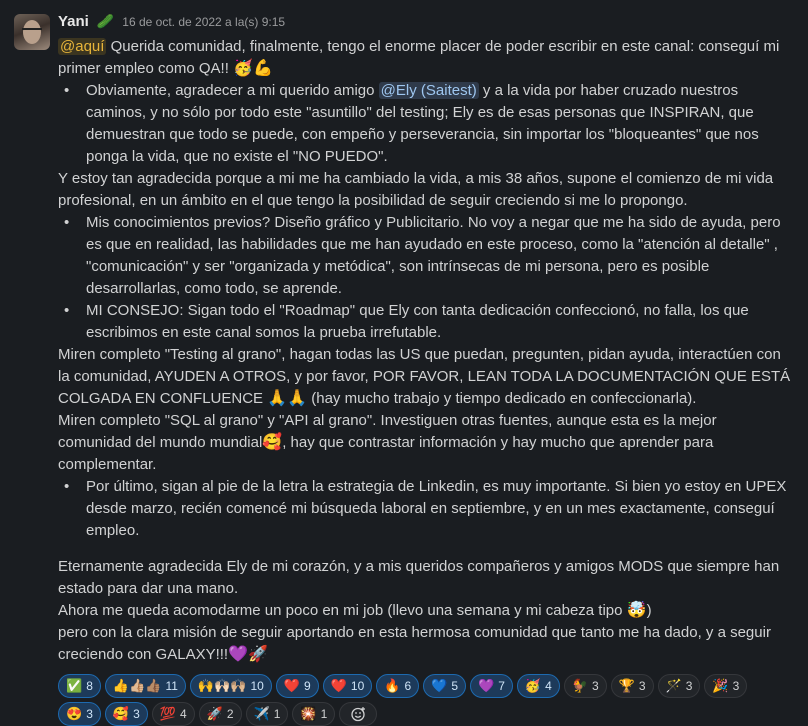  I want to click on reaction-pill: 💯 4, so click(173, 714).